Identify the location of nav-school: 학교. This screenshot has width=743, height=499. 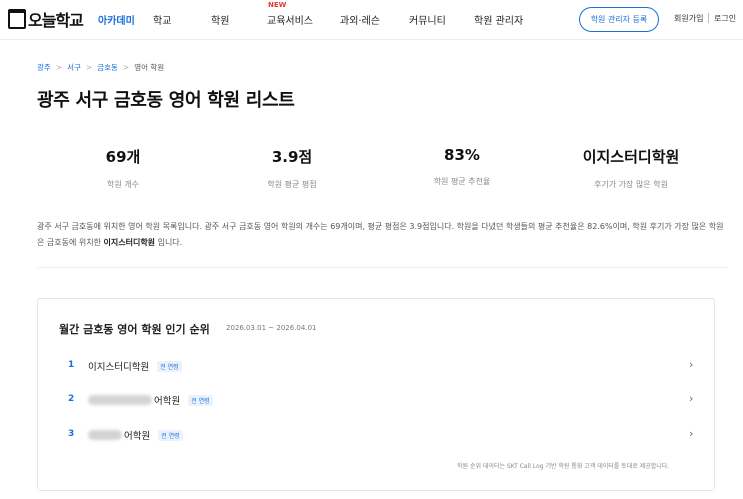
(162, 19).